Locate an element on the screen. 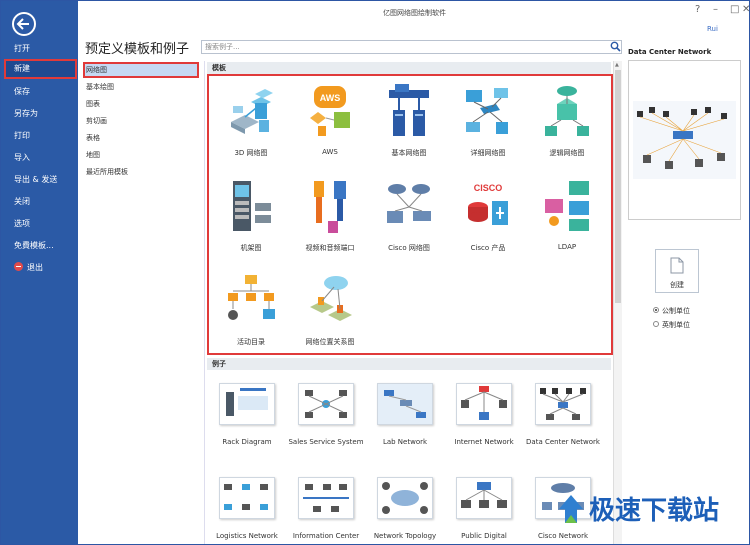 The image size is (750, 545). template-label: 网络位置关系图 is located at coordinates (330, 342).